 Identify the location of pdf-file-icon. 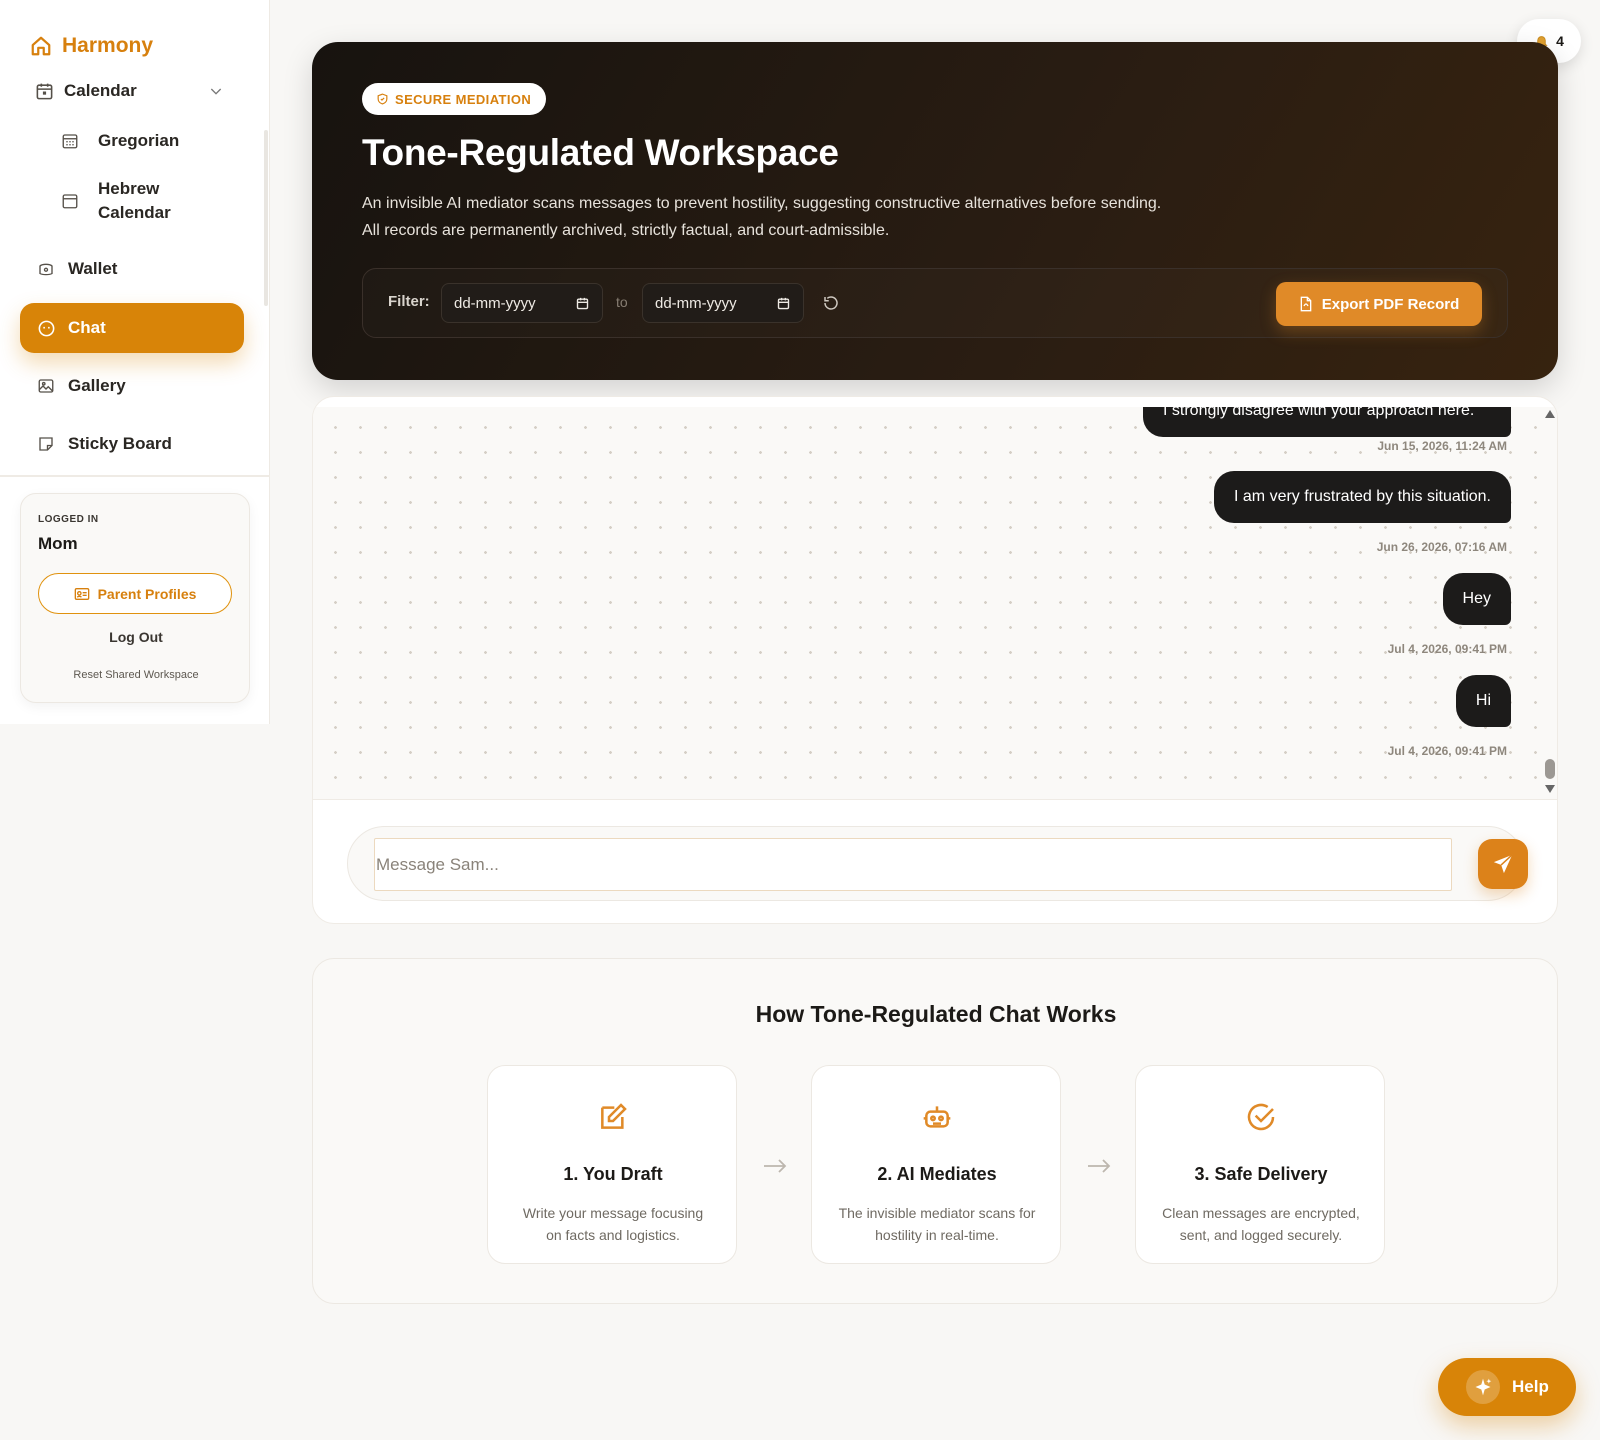
(1306, 304).